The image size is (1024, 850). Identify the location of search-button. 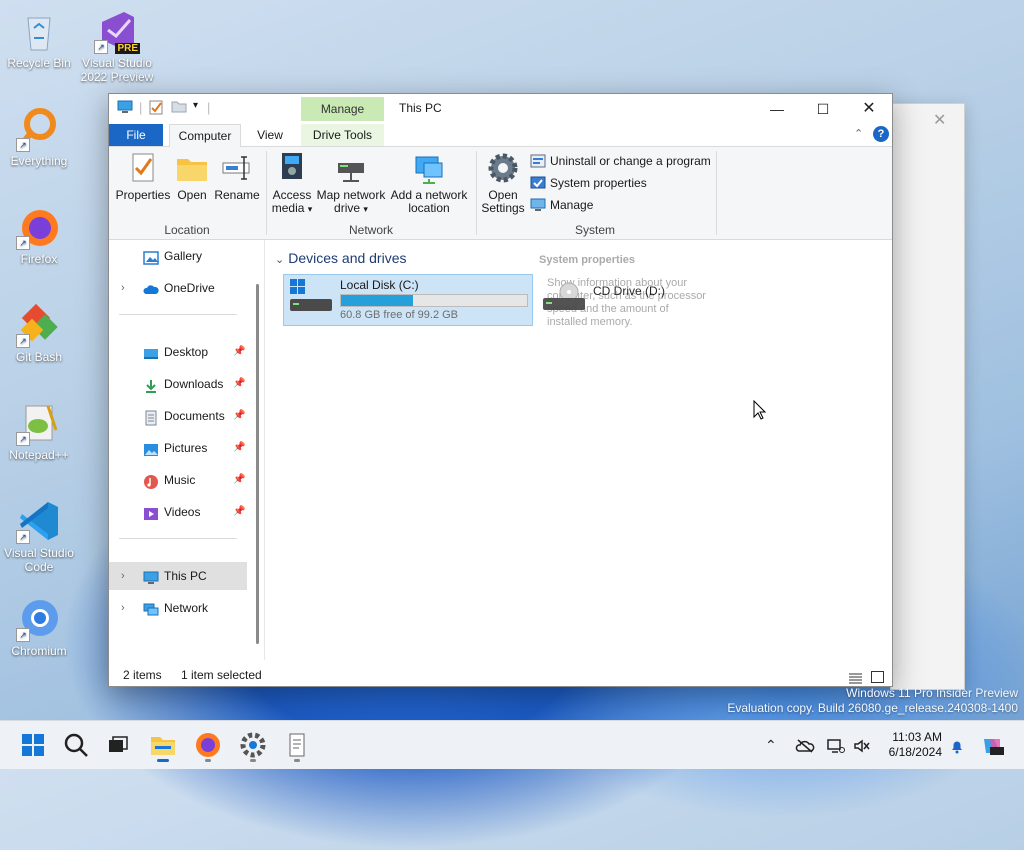
(76, 745).